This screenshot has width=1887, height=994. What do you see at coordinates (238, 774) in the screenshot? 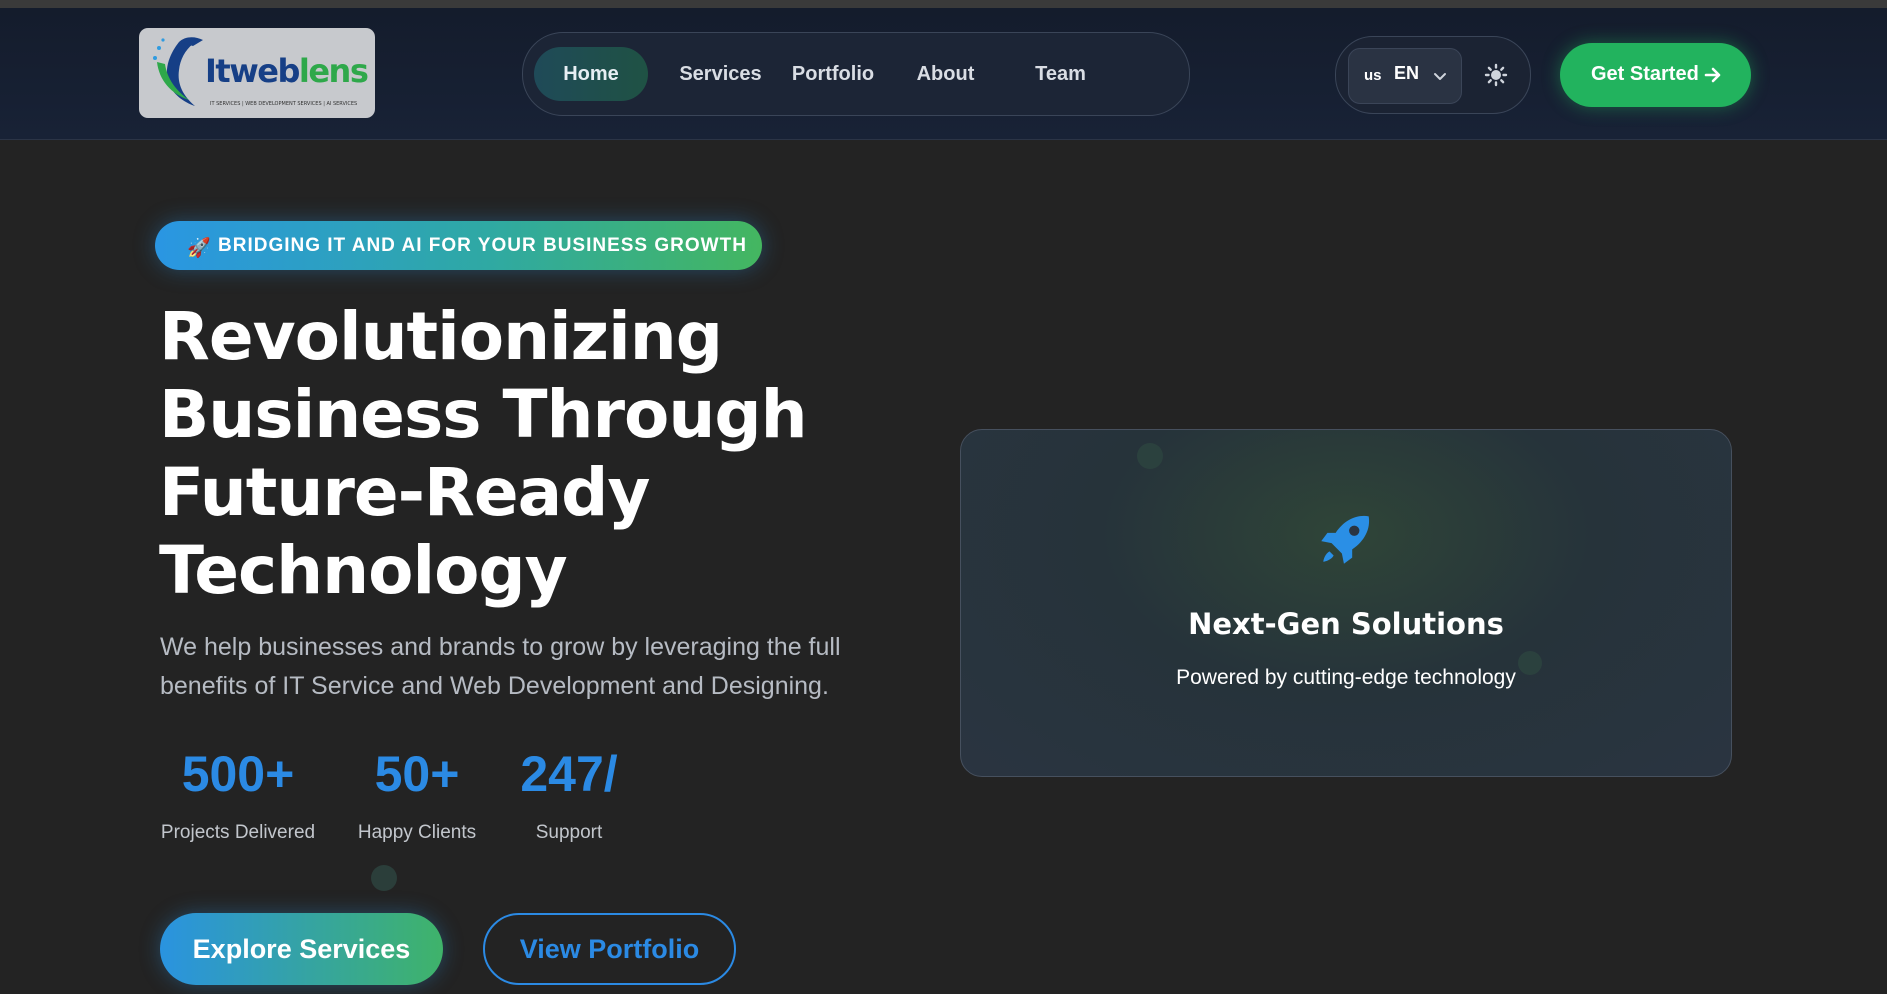
I see `stat-value: 500+` at bounding box center [238, 774].